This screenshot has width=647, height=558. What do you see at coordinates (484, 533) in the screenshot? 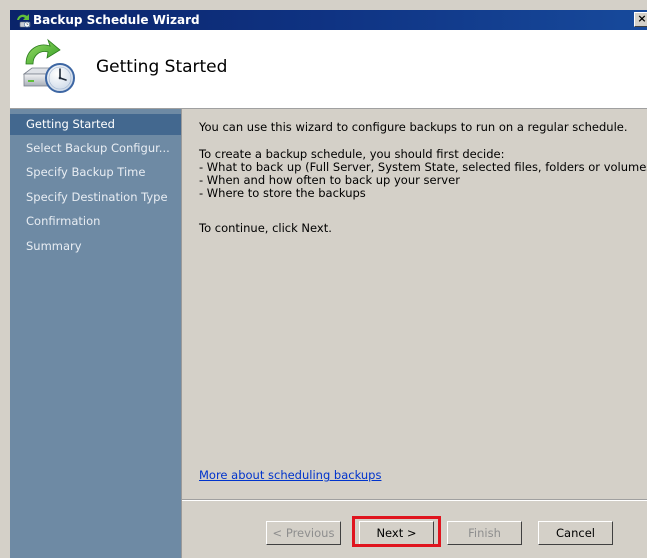
I see `finish-button: Finish` at bounding box center [484, 533].